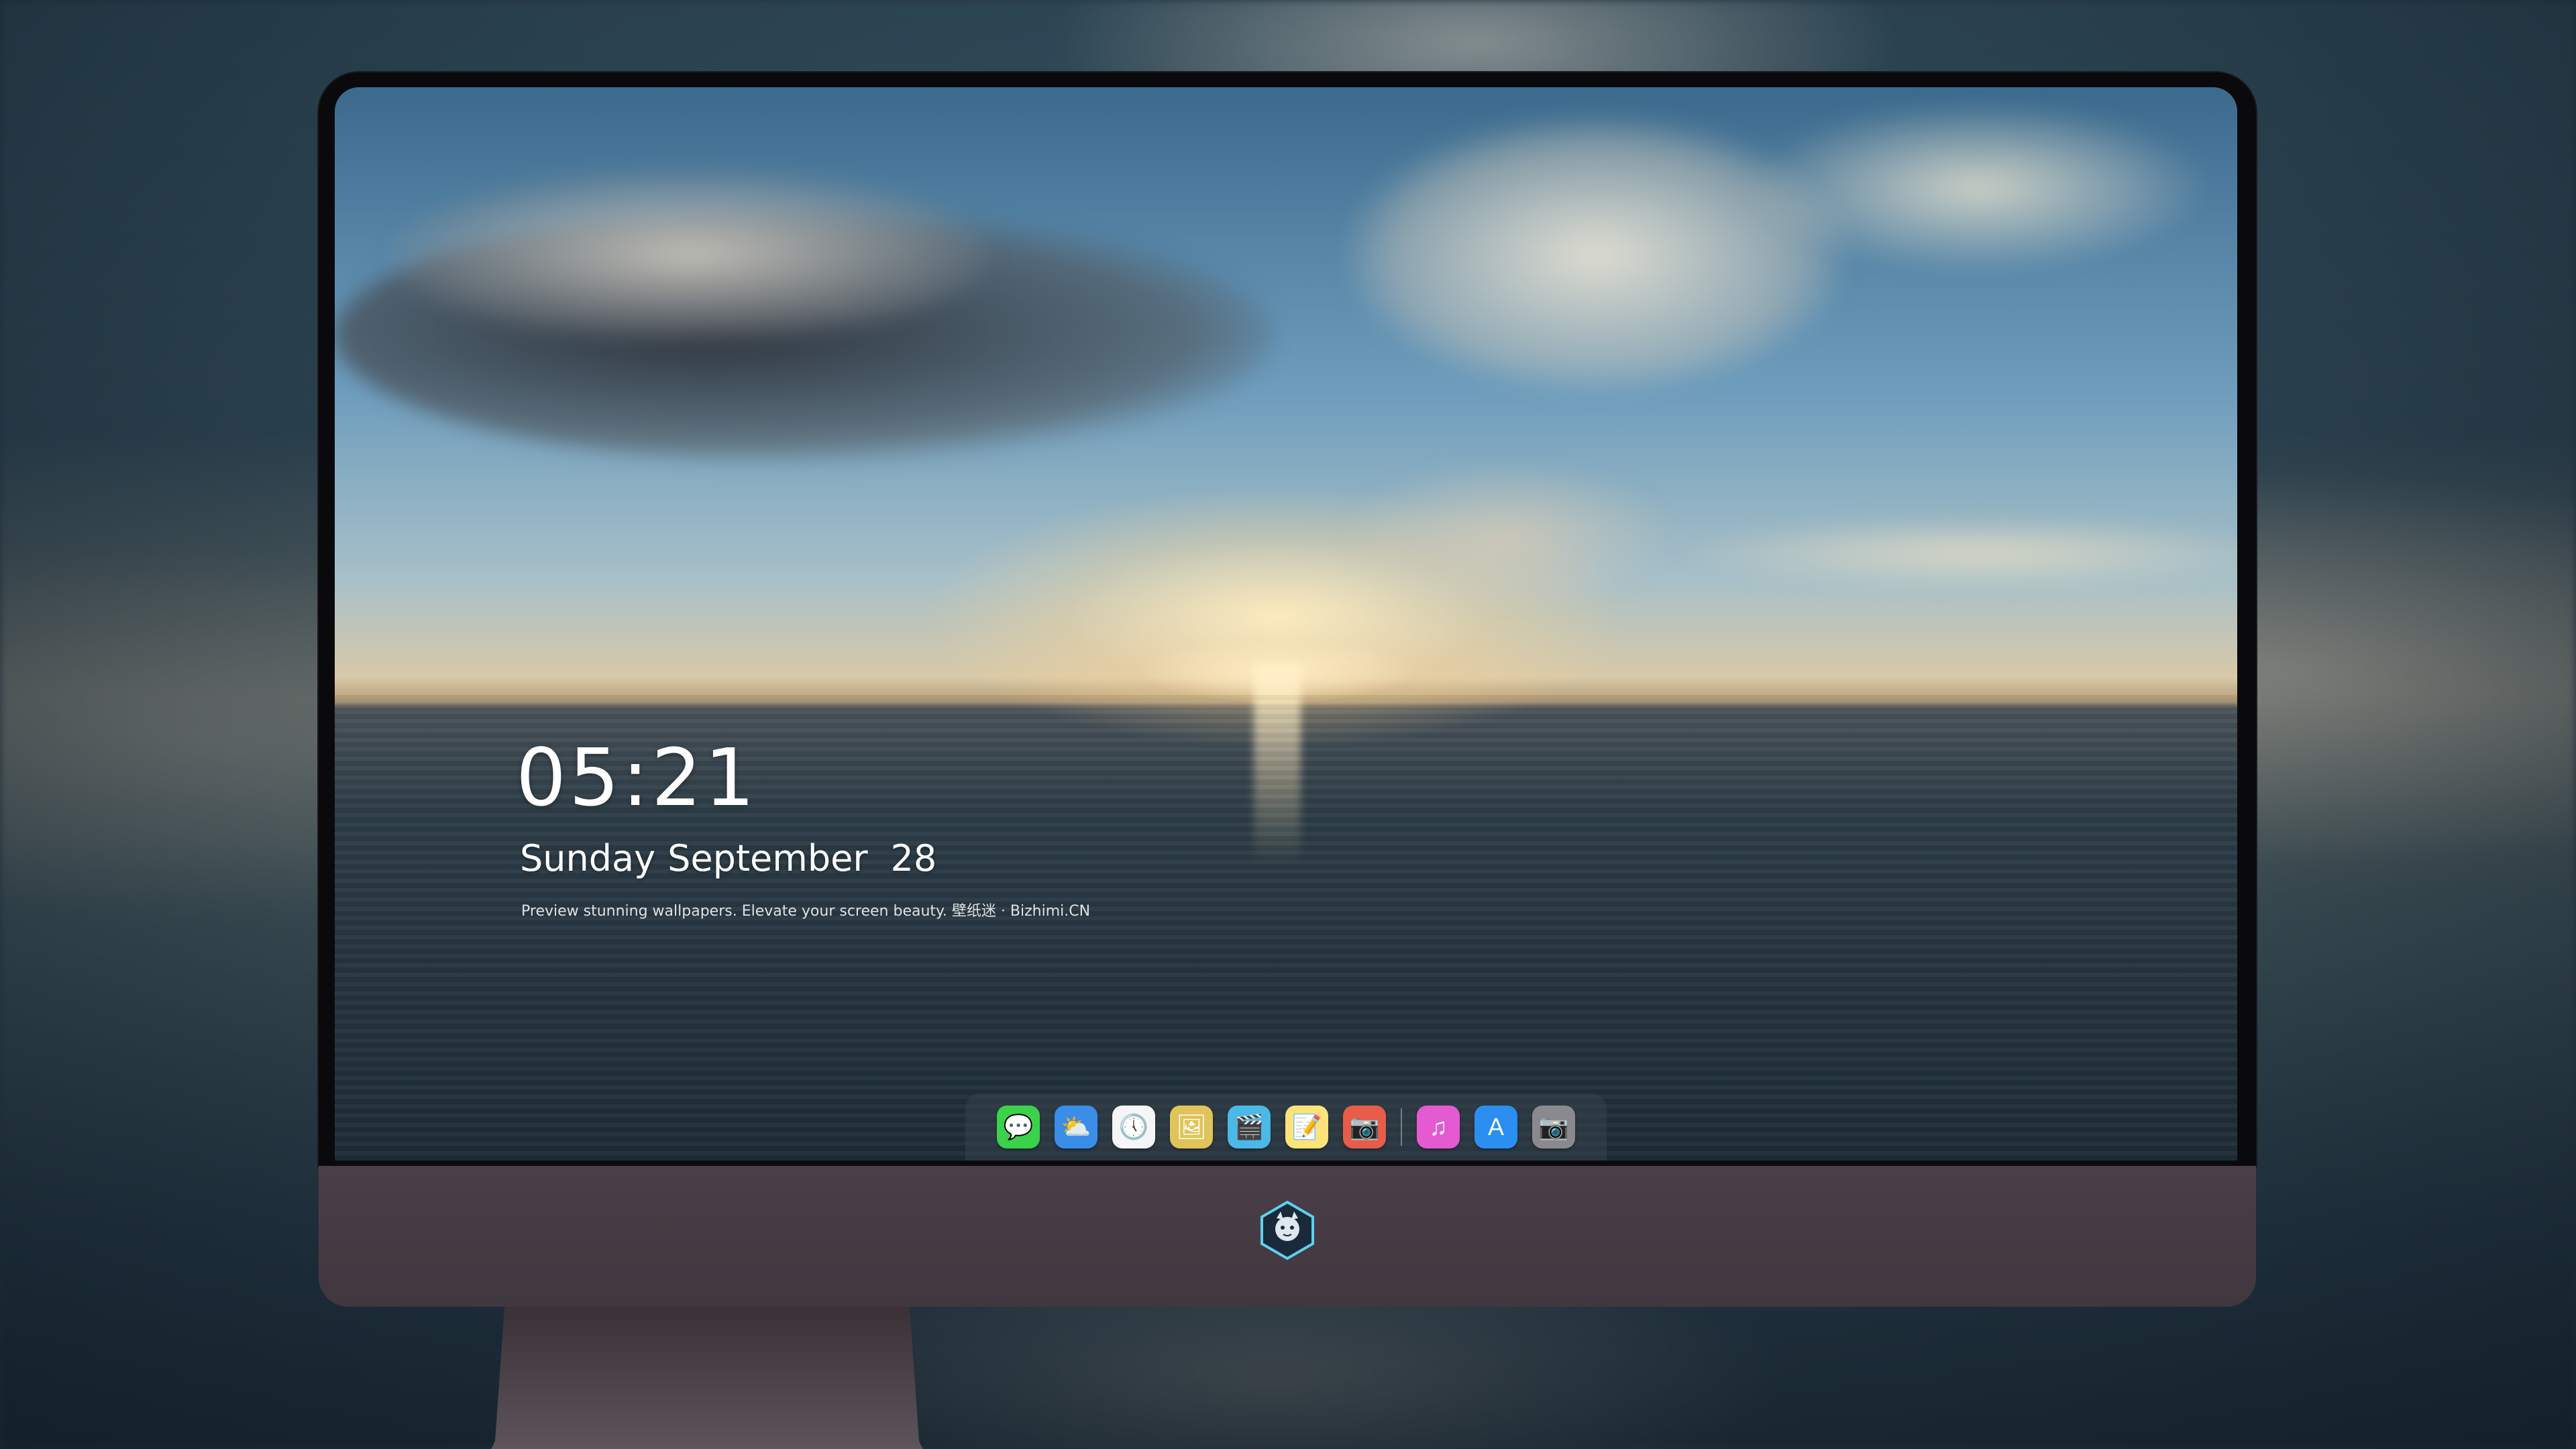 Image resolution: width=2576 pixels, height=1449 pixels. I want to click on photo-booth-icon: 📷, so click(1364, 1127).